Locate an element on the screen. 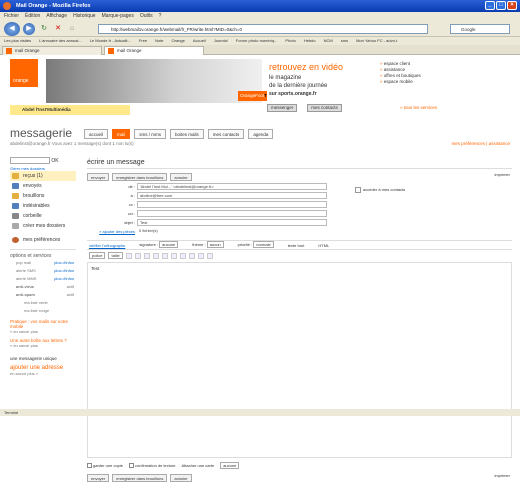 This screenshot has width=520, height=483. spellcheck-link: vérifier l'orthographe is located at coordinates (107, 245).